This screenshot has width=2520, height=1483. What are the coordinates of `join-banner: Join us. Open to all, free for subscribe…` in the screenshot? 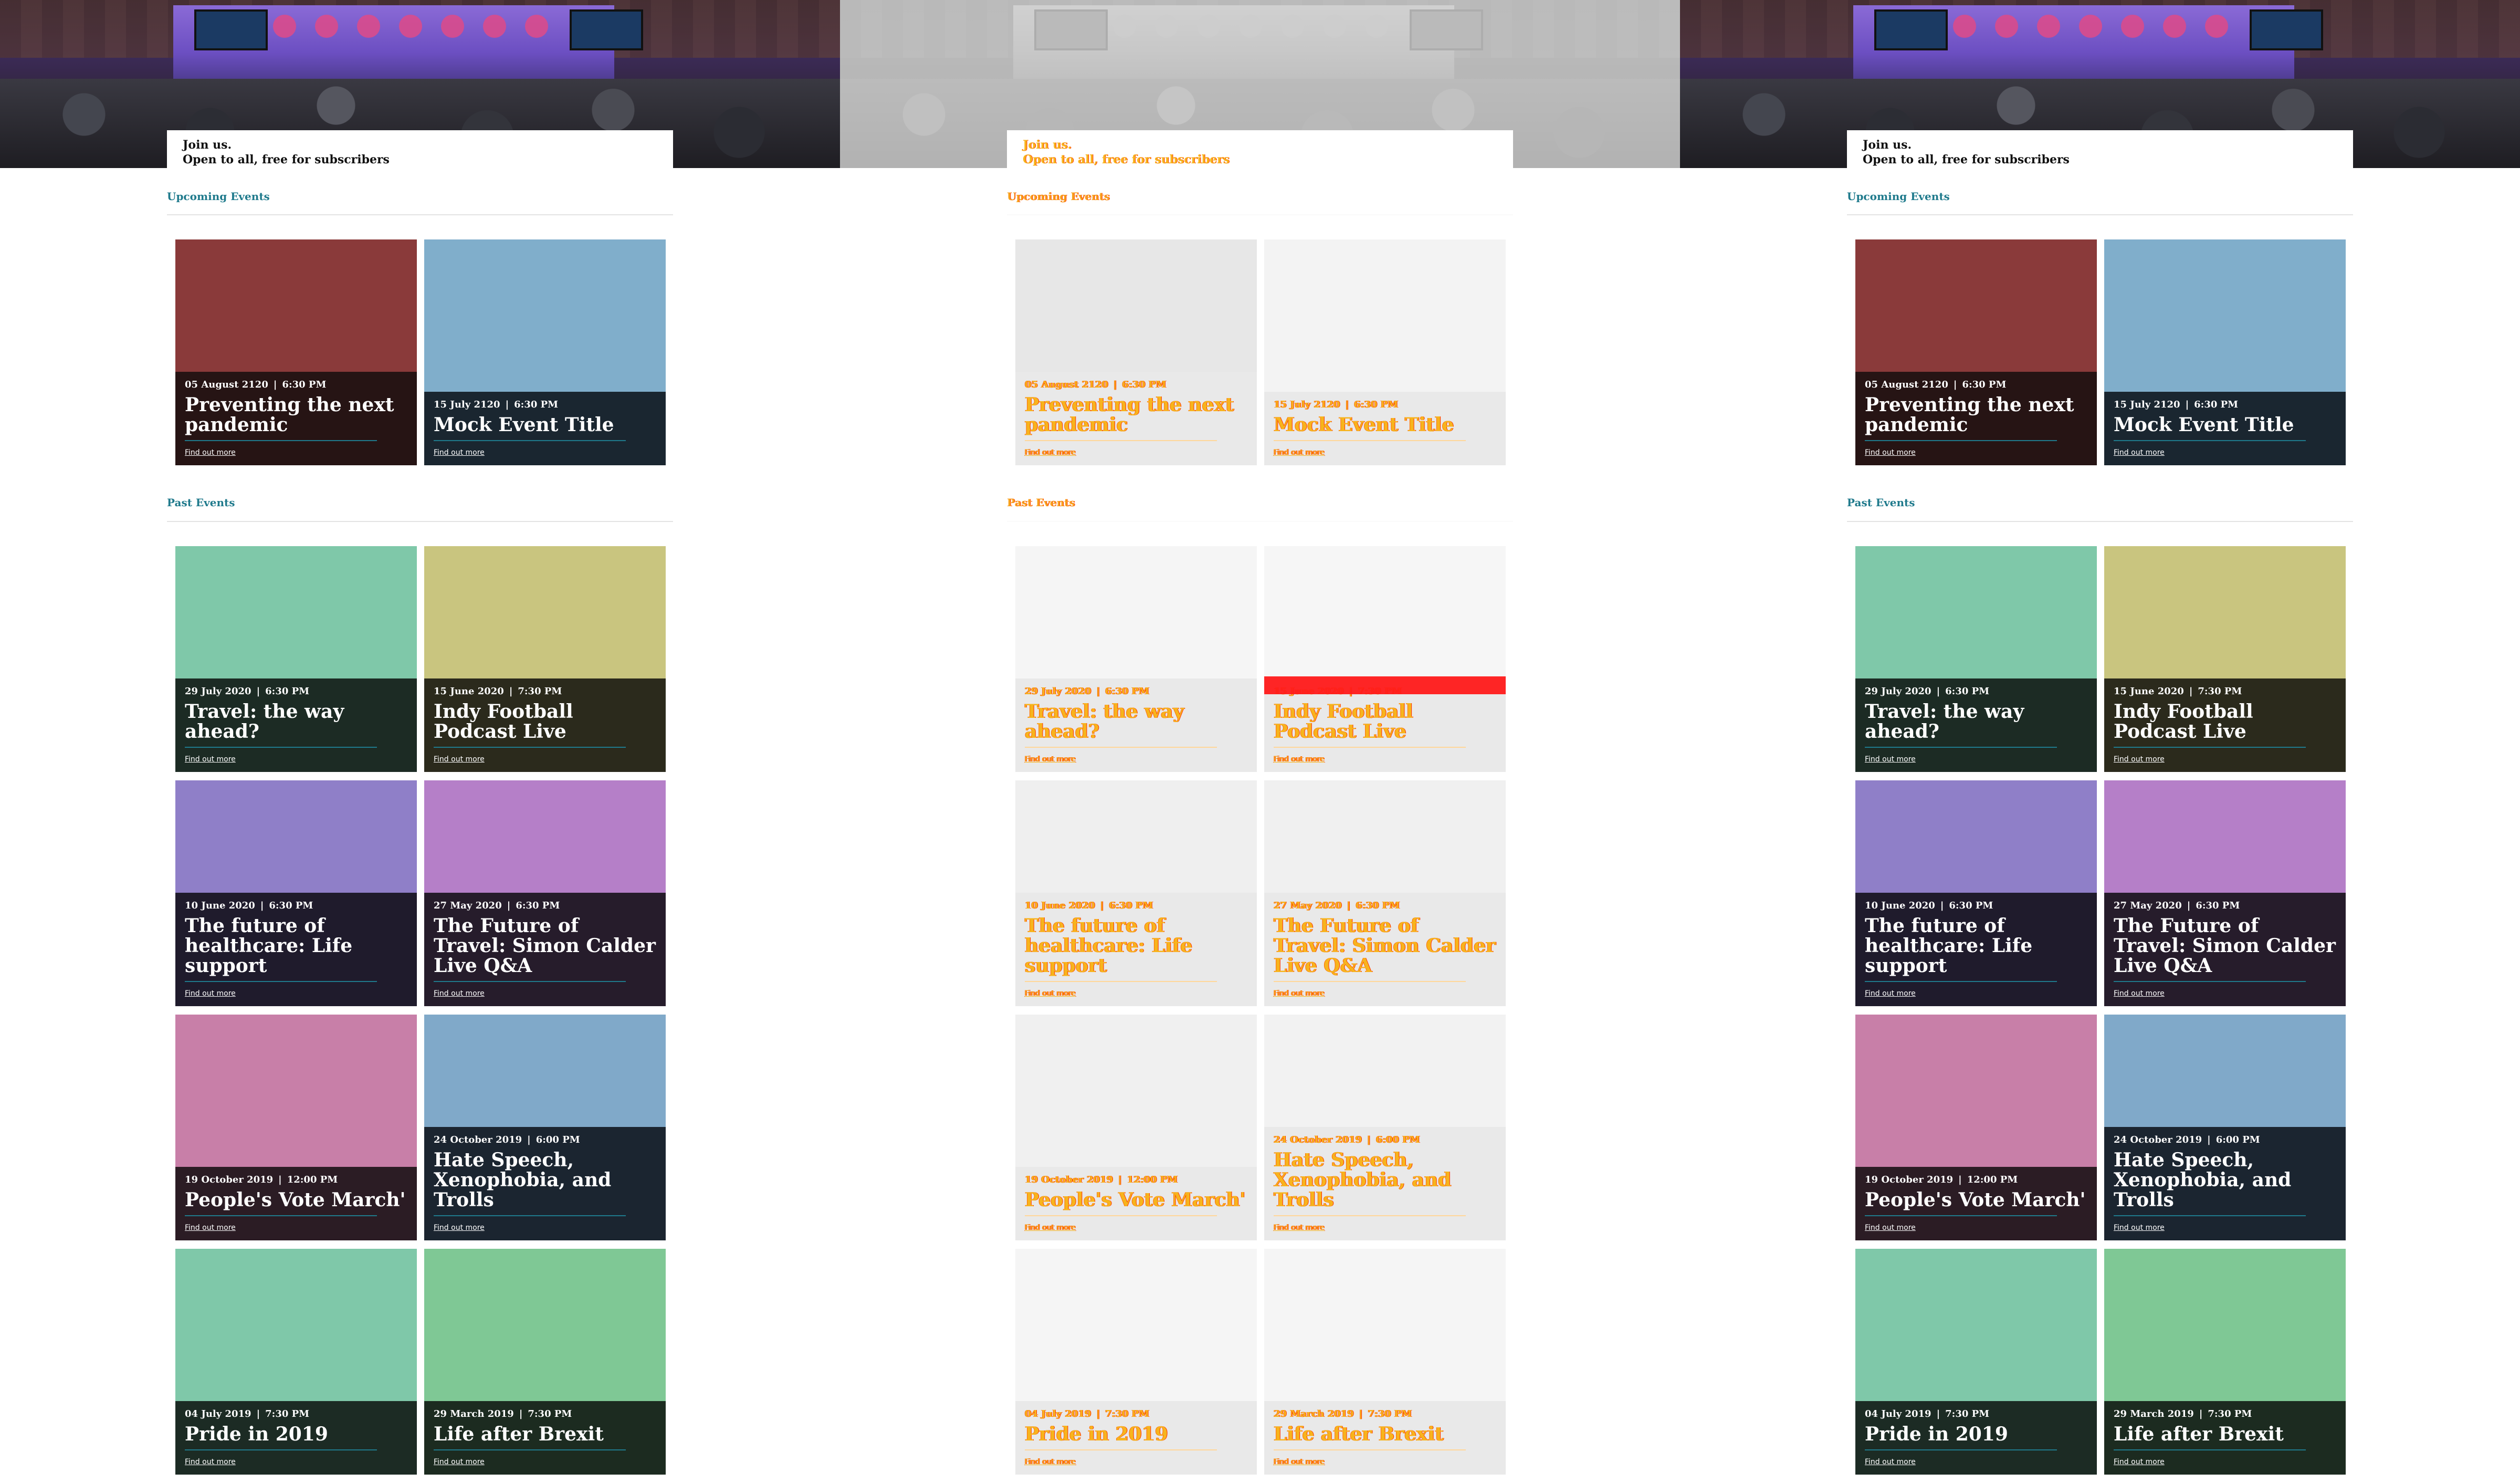 It's located at (1260, 149).